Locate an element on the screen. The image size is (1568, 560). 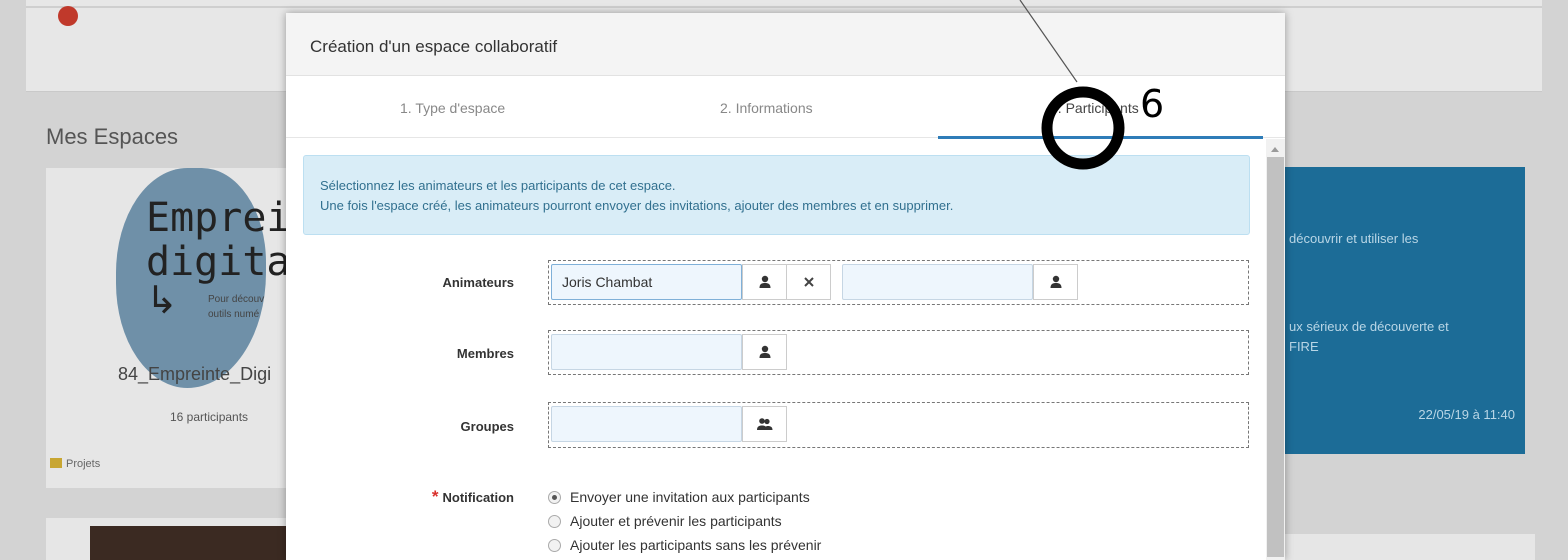
folder-icon is located at coordinates (56, 463).